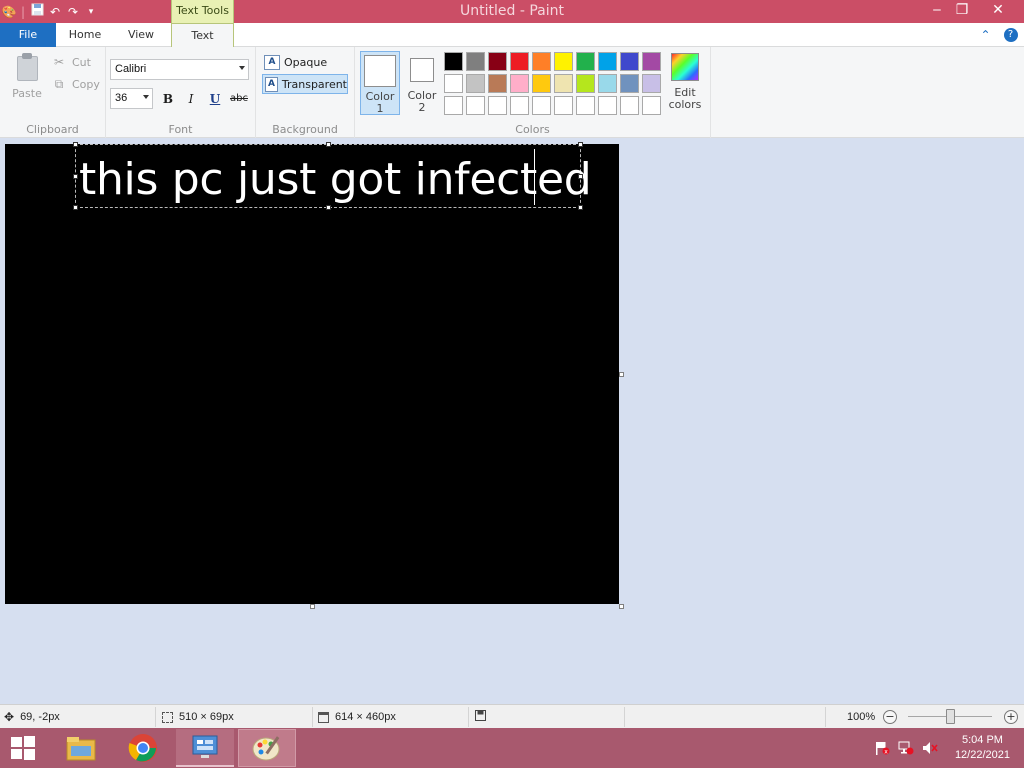 Image resolution: width=1024 pixels, height=768 pixels. What do you see at coordinates (28, 35) in the screenshot?
I see `tab-file: File` at bounding box center [28, 35].